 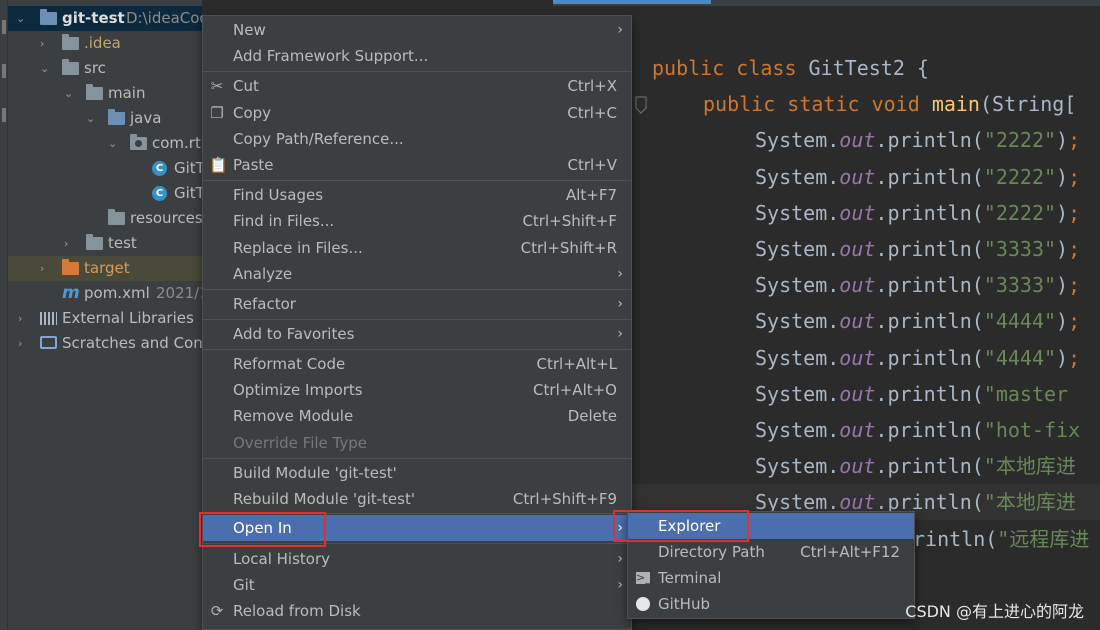 What do you see at coordinates (4, 315) in the screenshot?
I see `left-tool-strip` at bounding box center [4, 315].